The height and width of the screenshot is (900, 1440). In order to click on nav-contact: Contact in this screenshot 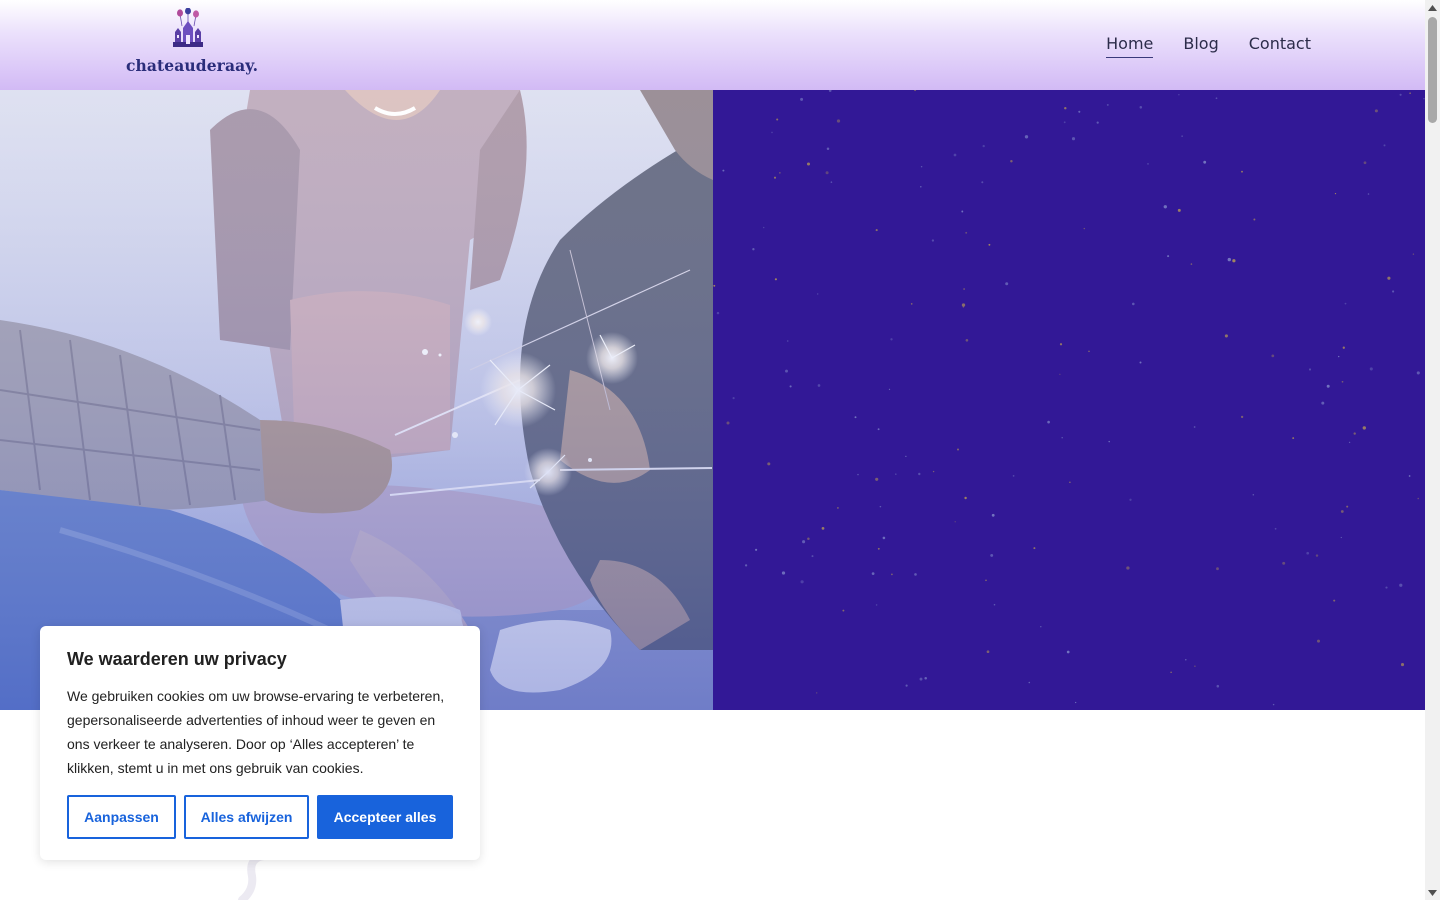, I will do `click(1280, 46)`.